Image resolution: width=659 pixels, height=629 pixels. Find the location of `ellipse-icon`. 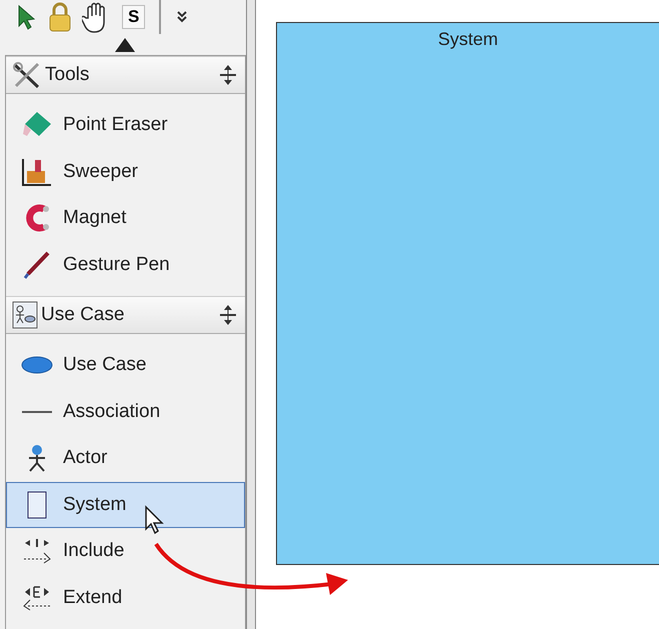

ellipse-icon is located at coordinates (37, 365).